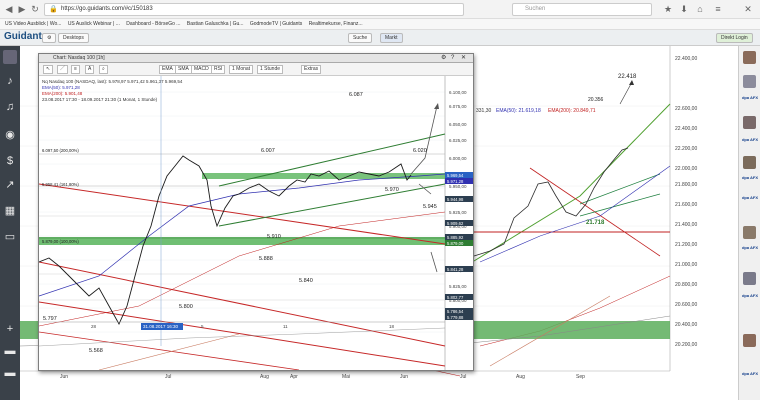 The image size is (760, 402). I want to click on markt-button: Markt, so click(391, 38).